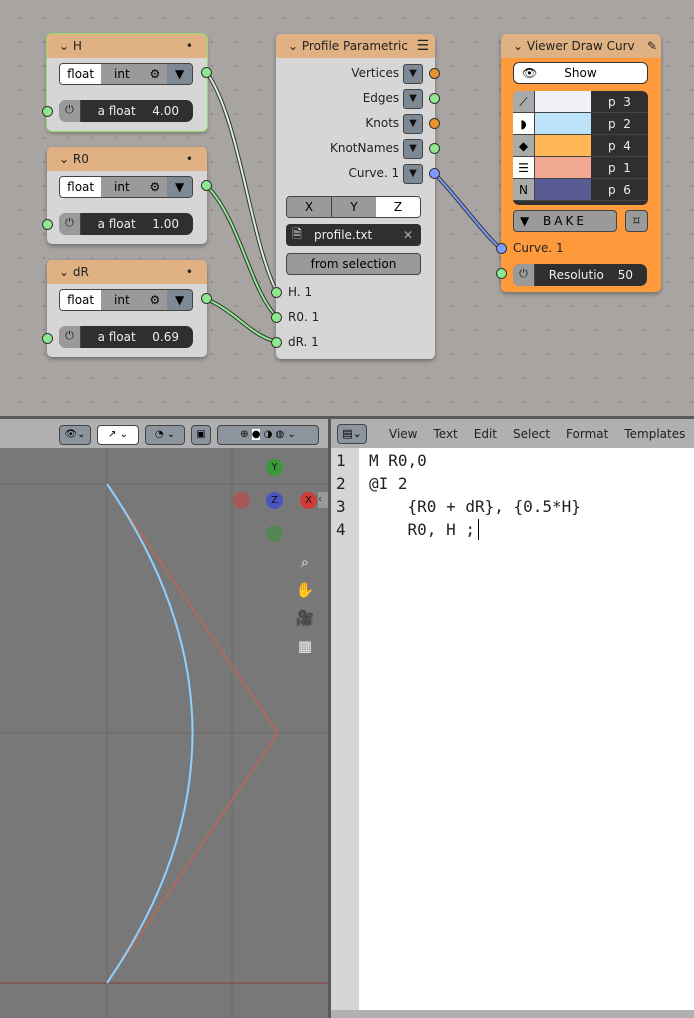 This screenshot has width=694, height=1018. I want to click on knot-icon: ◆, so click(524, 145).